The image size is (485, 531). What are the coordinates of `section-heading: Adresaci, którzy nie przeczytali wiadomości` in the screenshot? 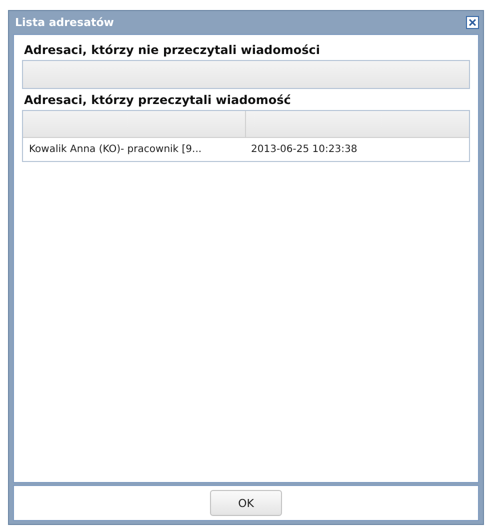 It's located at (173, 50).